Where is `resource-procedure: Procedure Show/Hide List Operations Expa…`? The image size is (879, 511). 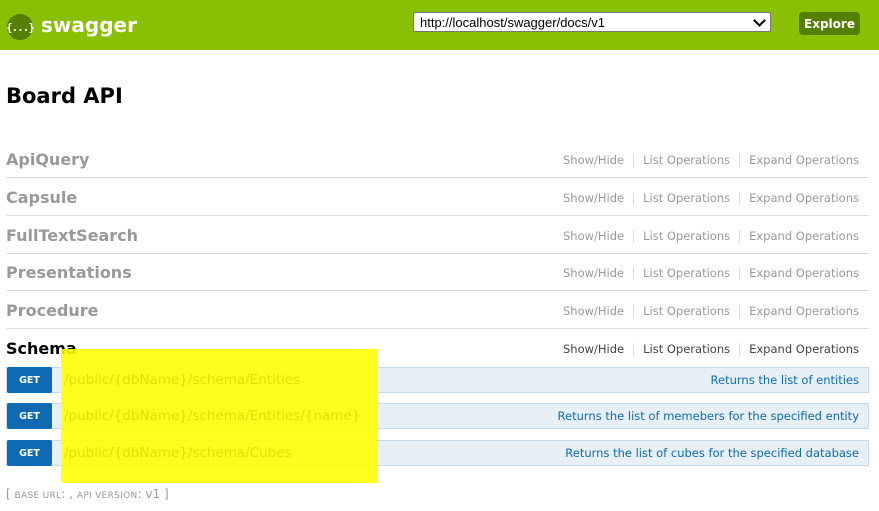
resource-procedure: Procedure Show/Hide List Operations Expa… is located at coordinates (437, 310).